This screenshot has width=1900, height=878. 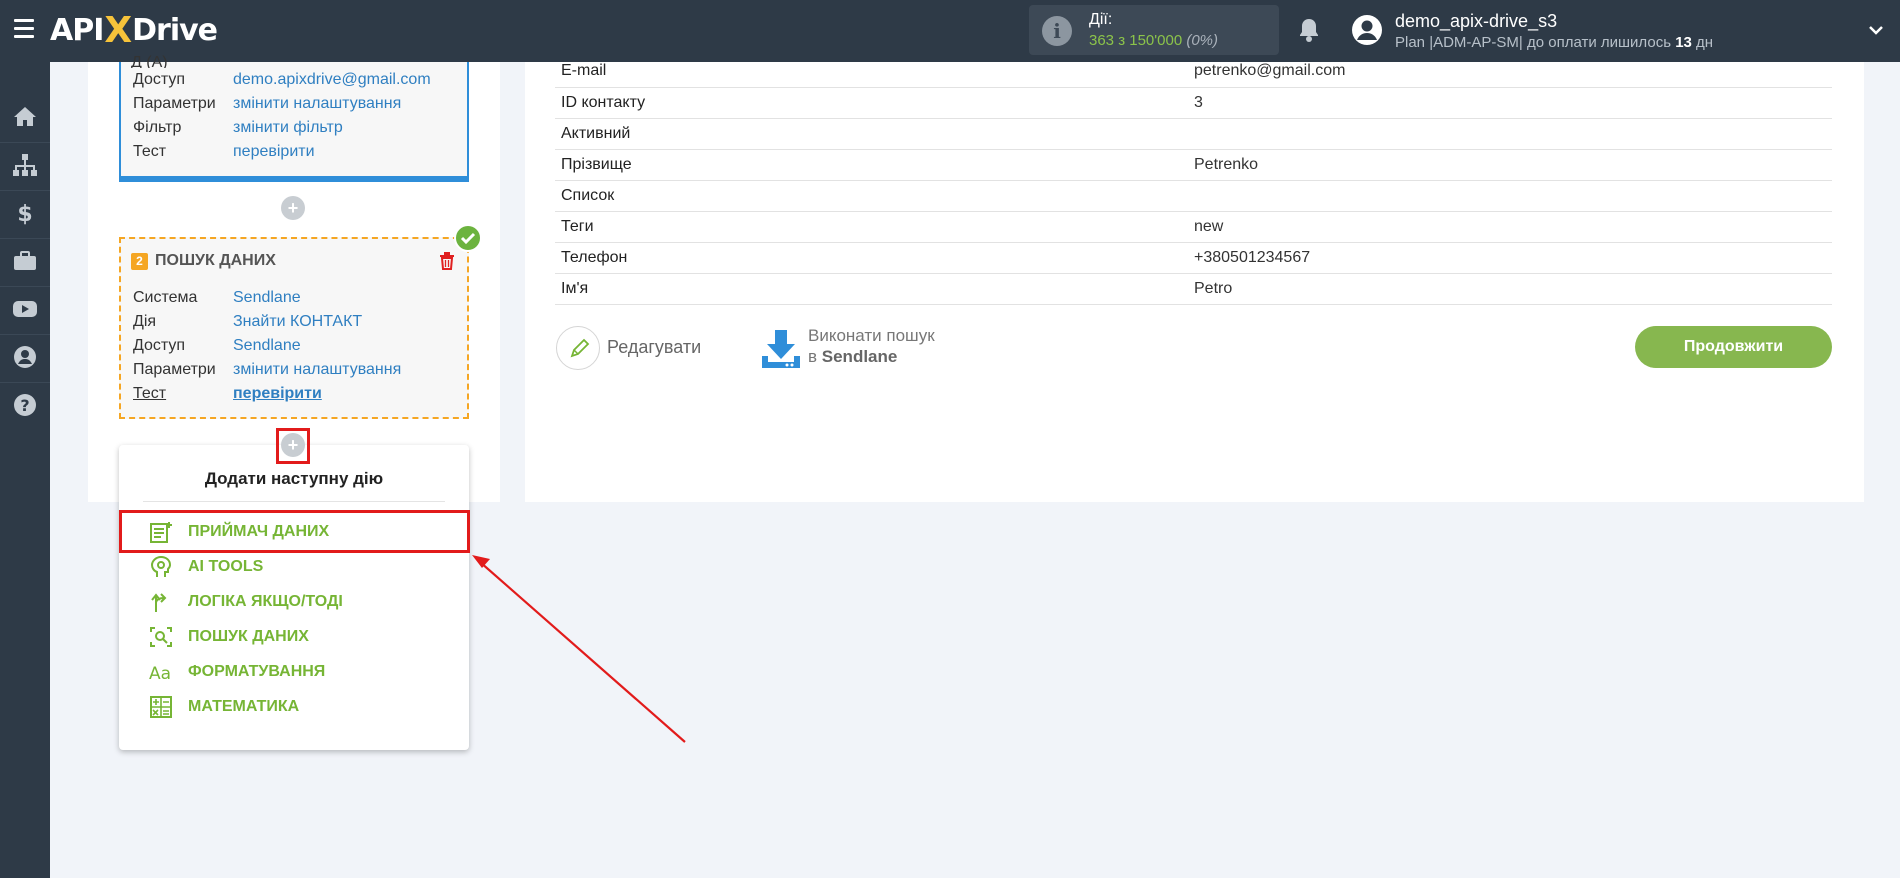 What do you see at coordinates (145, 321) in the screenshot?
I see `row-label: Дія` at bounding box center [145, 321].